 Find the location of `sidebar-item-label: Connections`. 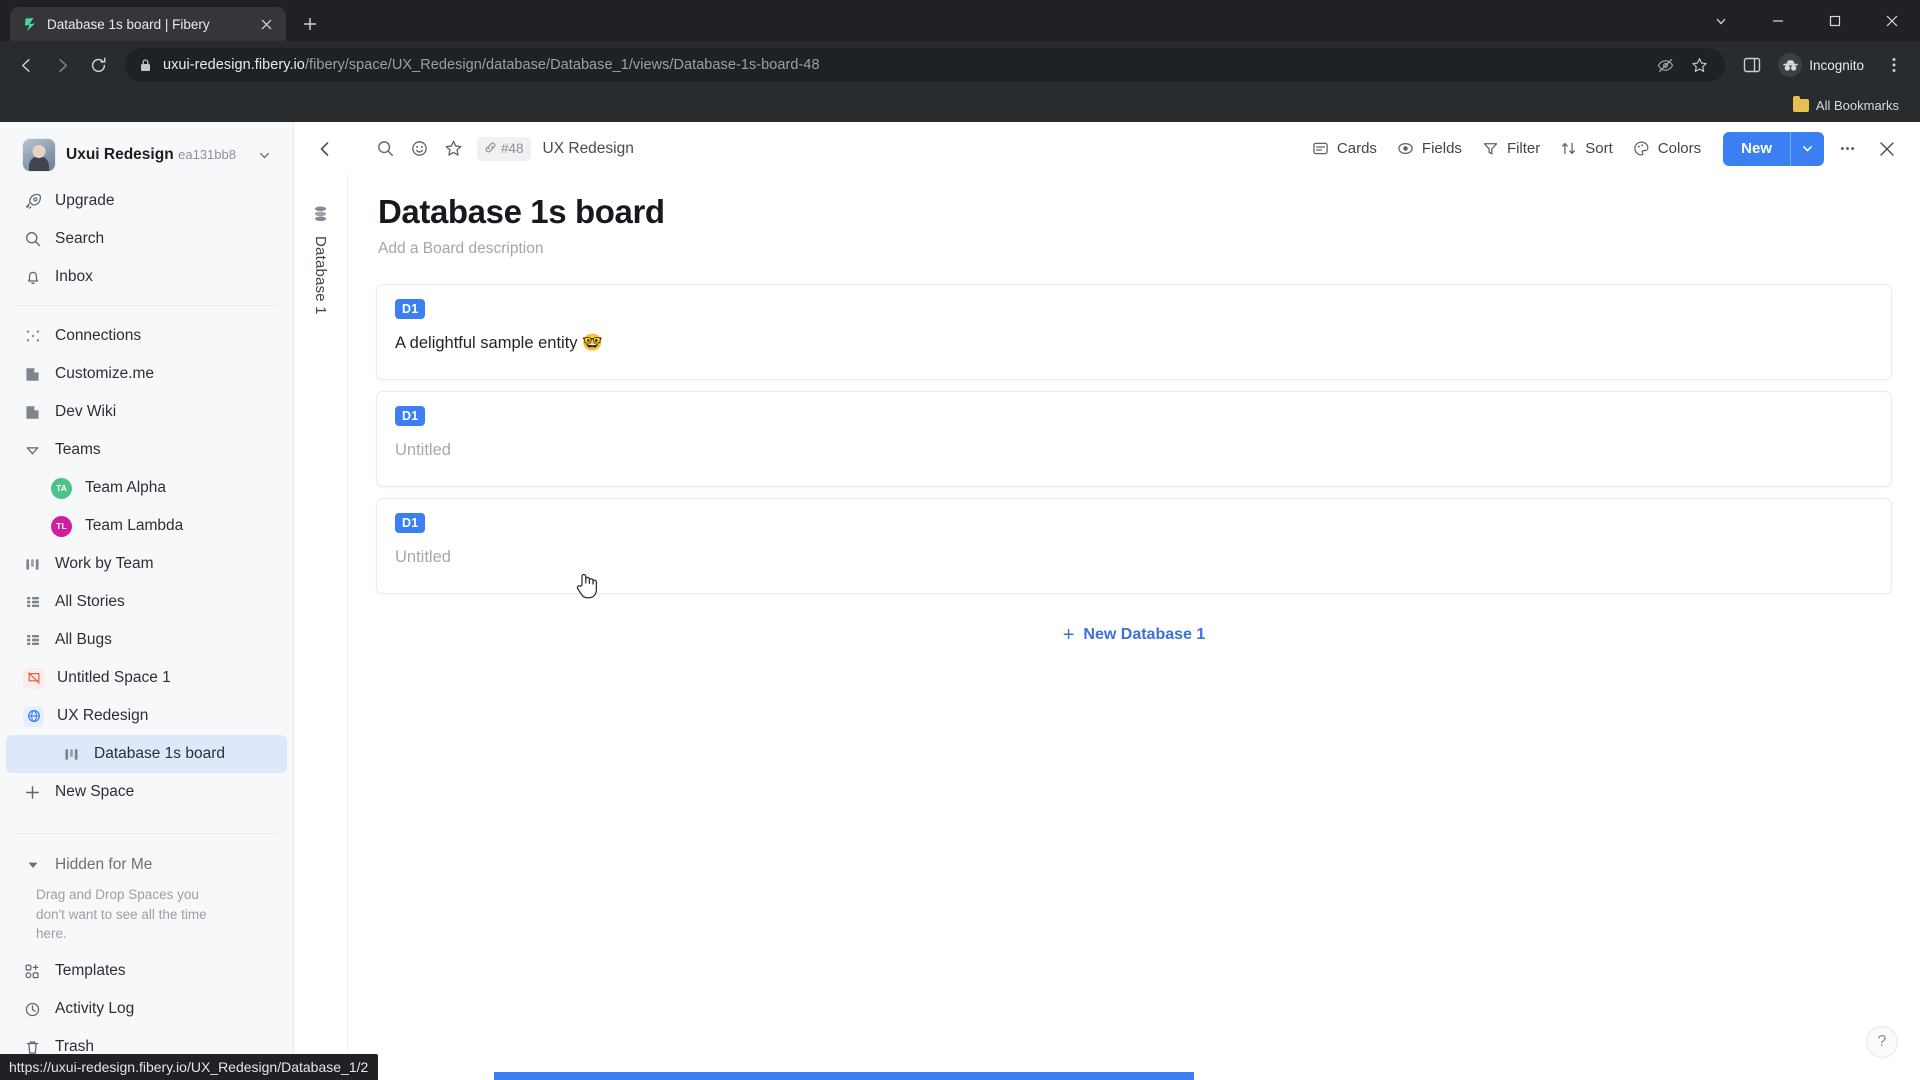

sidebar-item-label: Connections is located at coordinates (98, 336).